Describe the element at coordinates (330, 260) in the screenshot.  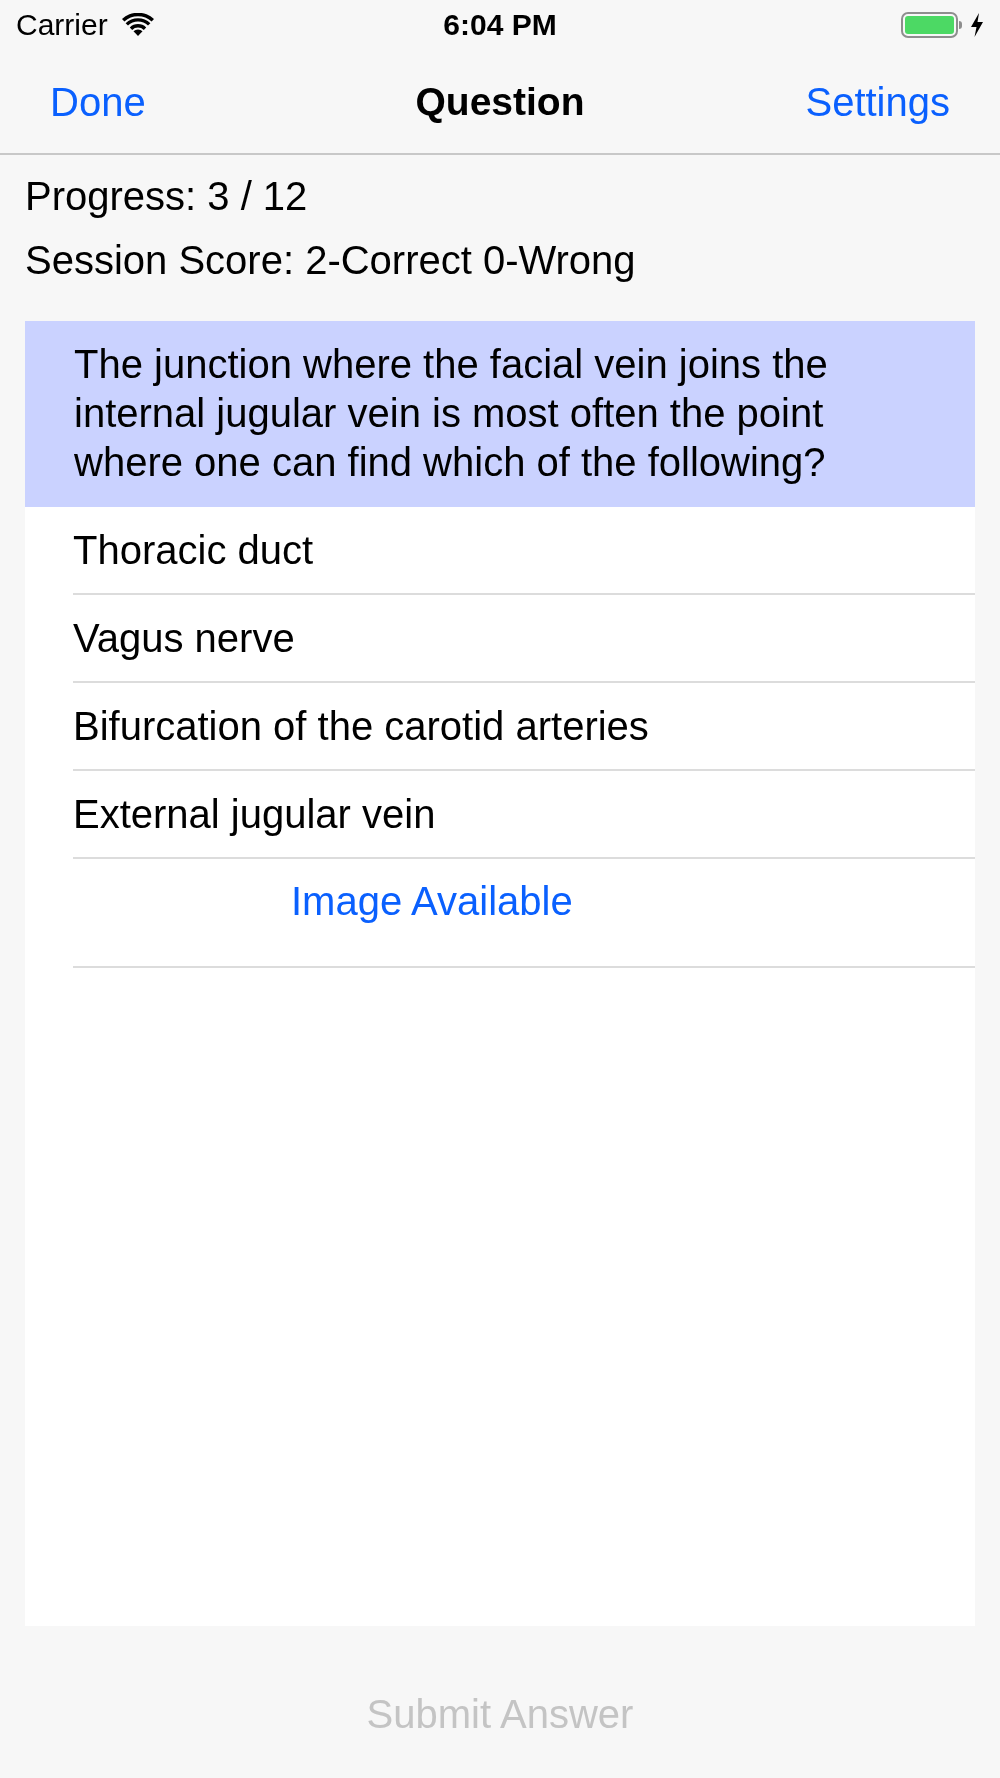
I see `session-score-text: Session Score: 2-Correct 0-Wrong` at that location.